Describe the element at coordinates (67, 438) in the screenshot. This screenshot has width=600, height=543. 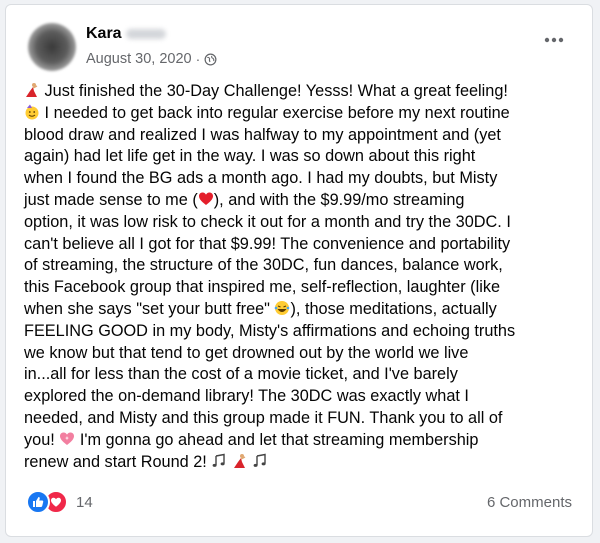
I see `sparkling-heart-emoji-icon` at that location.